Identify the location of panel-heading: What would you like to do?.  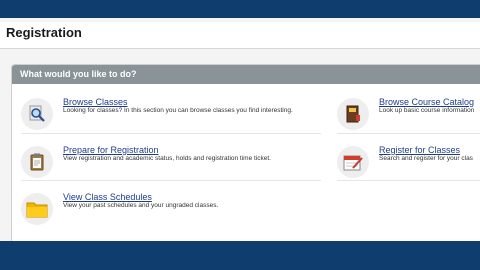
(246, 74).